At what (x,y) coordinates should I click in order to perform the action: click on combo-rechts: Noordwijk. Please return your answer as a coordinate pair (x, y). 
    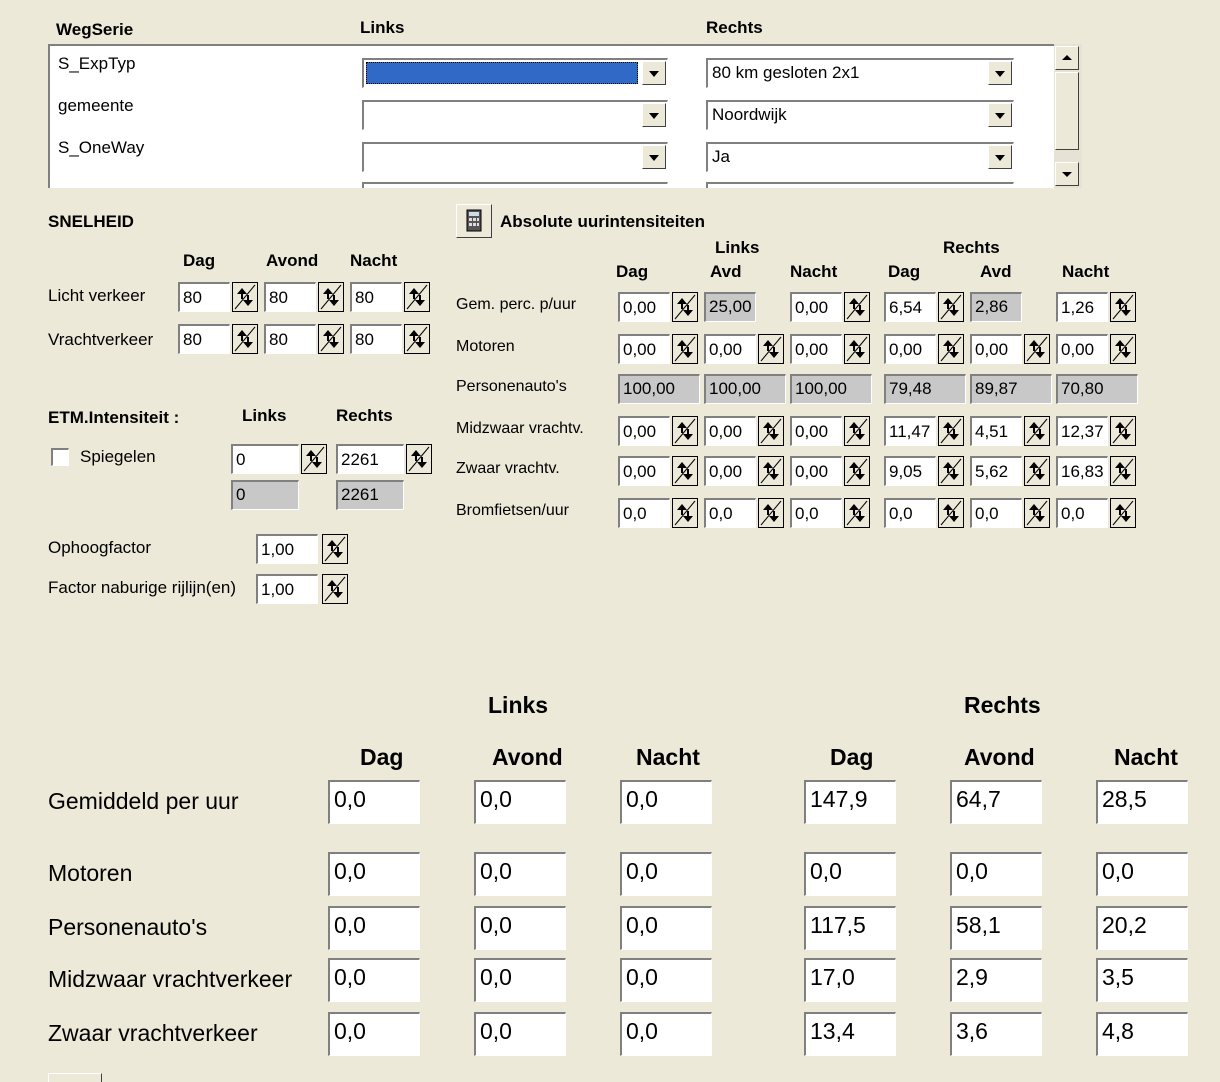
    Looking at the image, I should click on (860, 115).